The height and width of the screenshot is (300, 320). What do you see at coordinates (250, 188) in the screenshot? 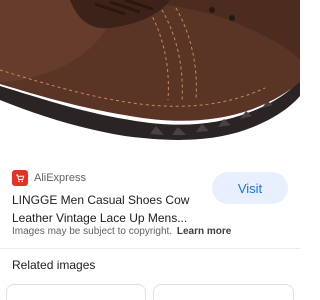
I see `visit-button: Visit` at bounding box center [250, 188].